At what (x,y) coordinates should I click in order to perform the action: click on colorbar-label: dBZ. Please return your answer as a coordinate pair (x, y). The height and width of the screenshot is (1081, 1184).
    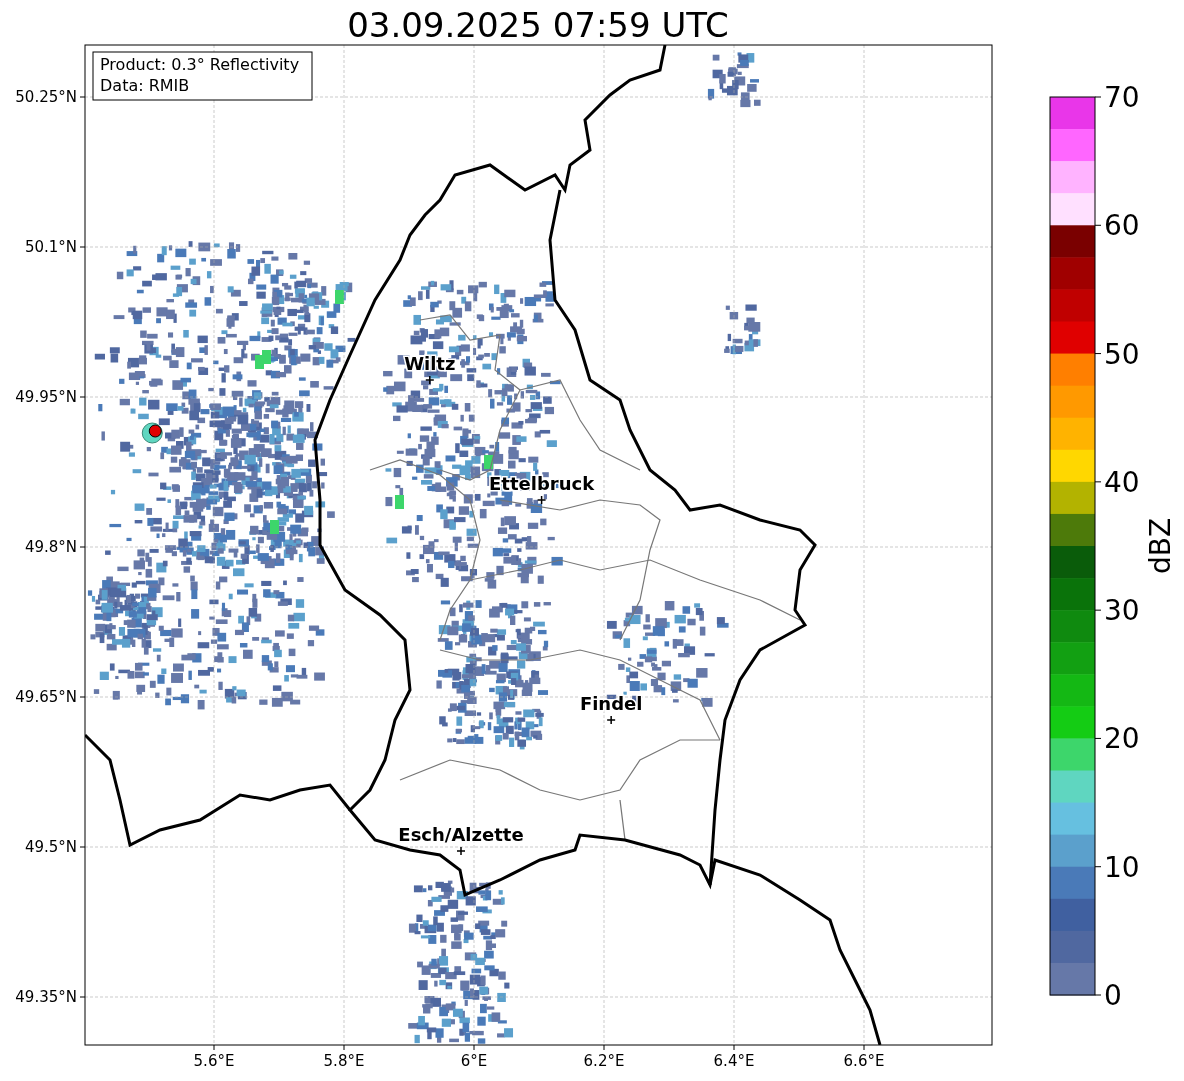
    Looking at the image, I should click on (1160, 546).